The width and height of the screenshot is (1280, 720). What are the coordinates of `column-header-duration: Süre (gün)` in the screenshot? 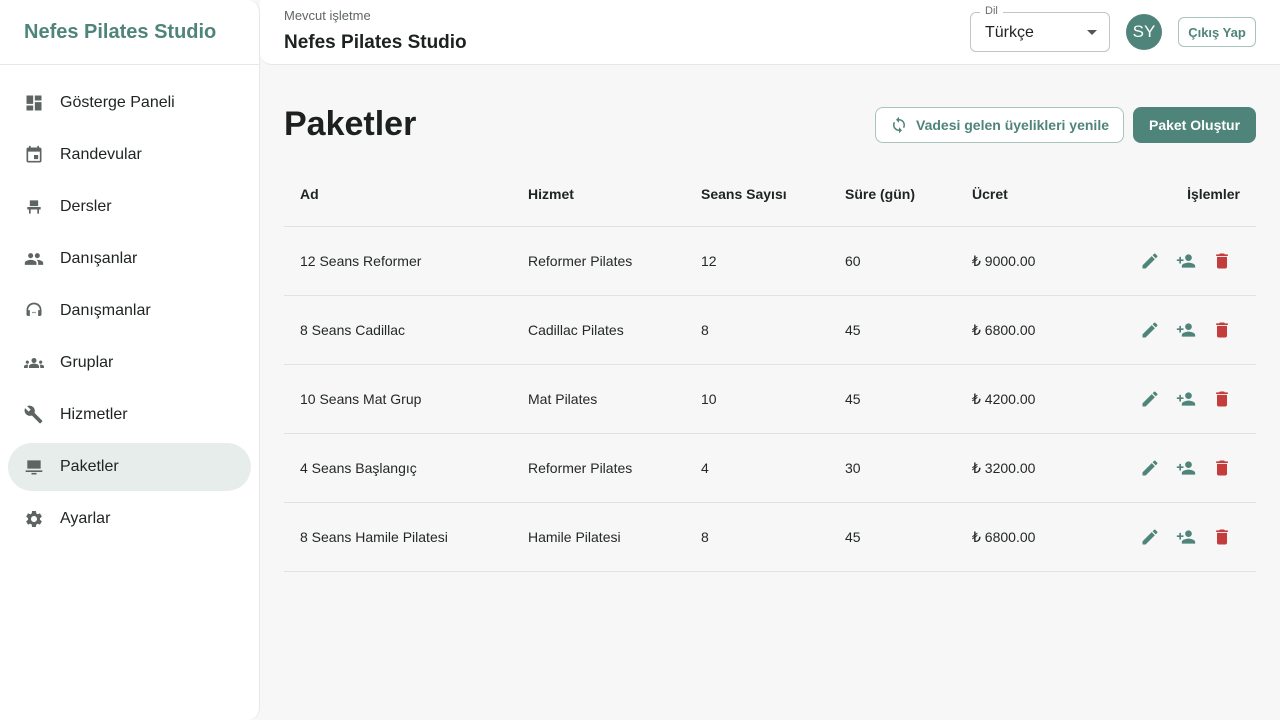 It's located at (880, 194).